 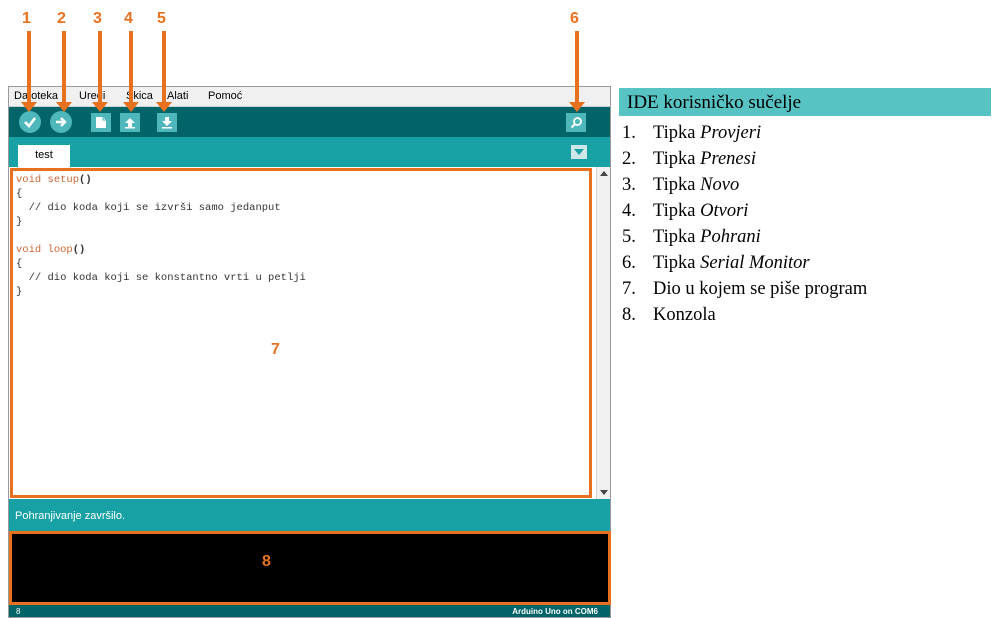 I want to click on line-number: 8, so click(x=18, y=611).